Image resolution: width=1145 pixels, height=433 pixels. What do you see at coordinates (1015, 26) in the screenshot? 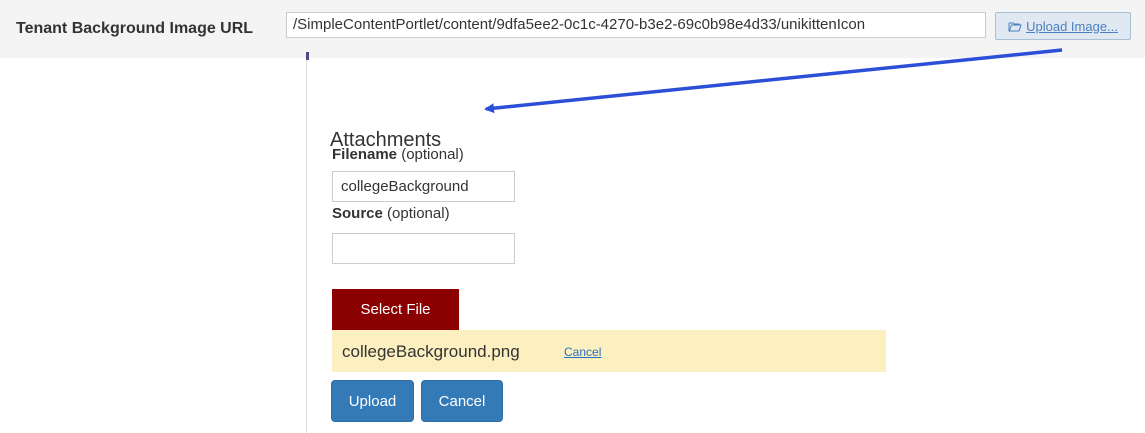
I see `folder-open-icon` at bounding box center [1015, 26].